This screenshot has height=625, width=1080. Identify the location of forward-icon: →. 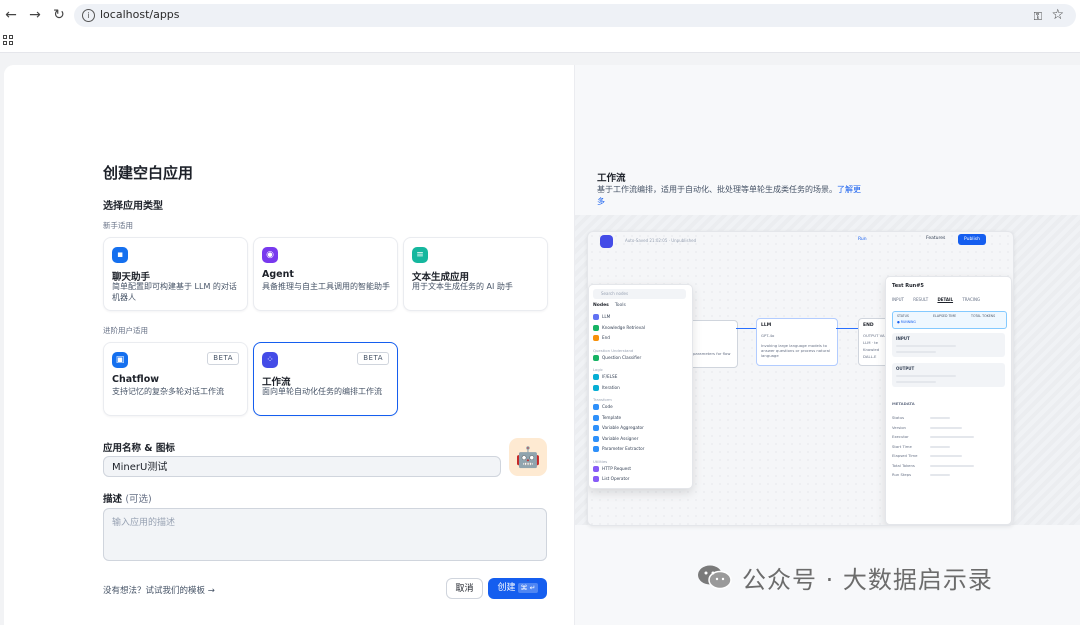
(35, 15).